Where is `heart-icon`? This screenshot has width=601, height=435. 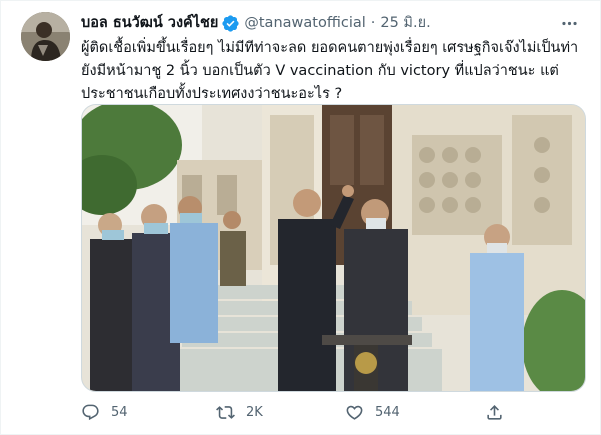 heart-icon is located at coordinates (354, 412).